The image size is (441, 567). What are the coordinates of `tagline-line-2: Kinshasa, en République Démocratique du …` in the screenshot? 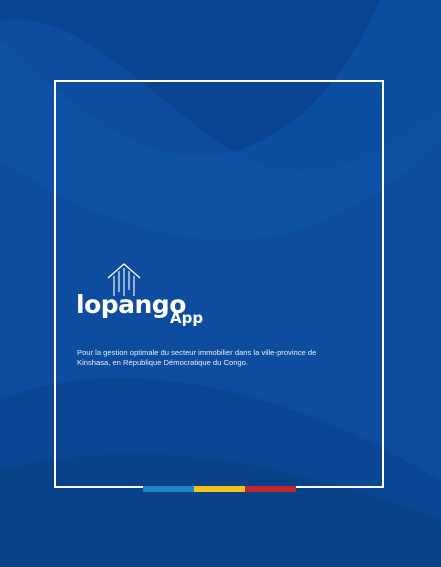 It's located at (162, 362).